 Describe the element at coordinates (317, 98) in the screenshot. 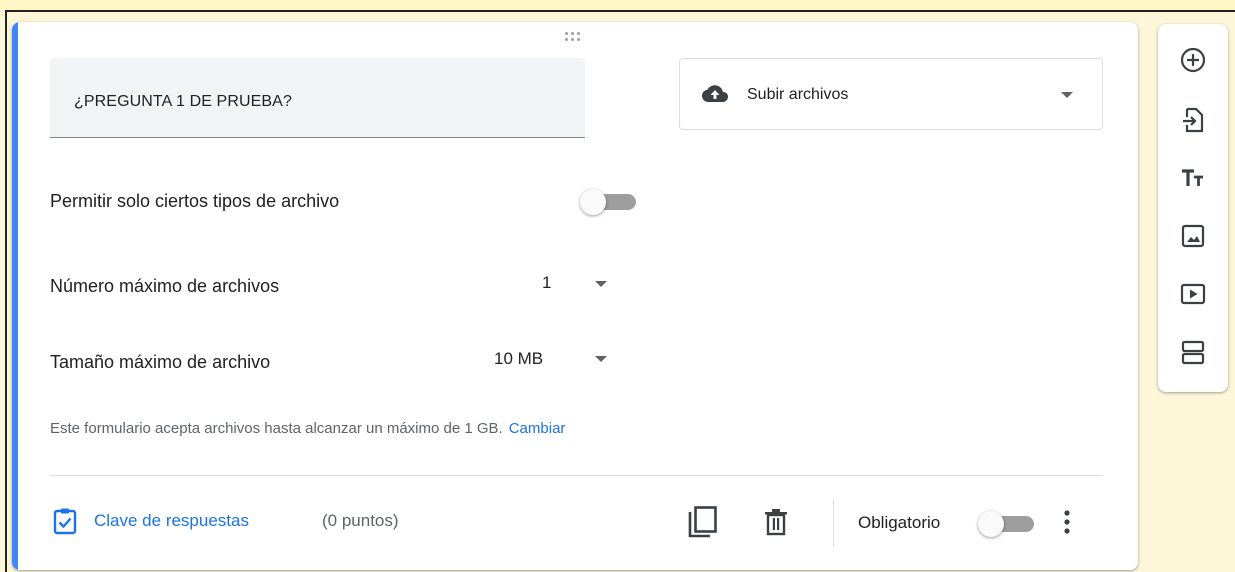

I see `question-title-input: ¿PREGUNTA 1 DE PRUEBA?` at that location.